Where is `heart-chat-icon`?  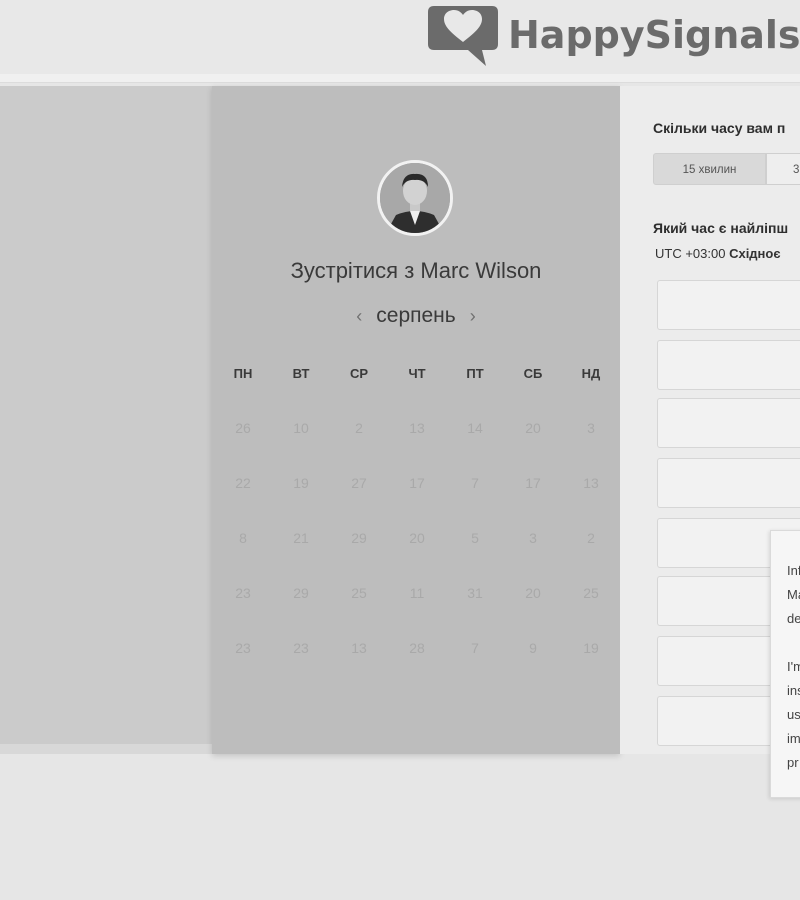
heart-chat-icon is located at coordinates (463, 36).